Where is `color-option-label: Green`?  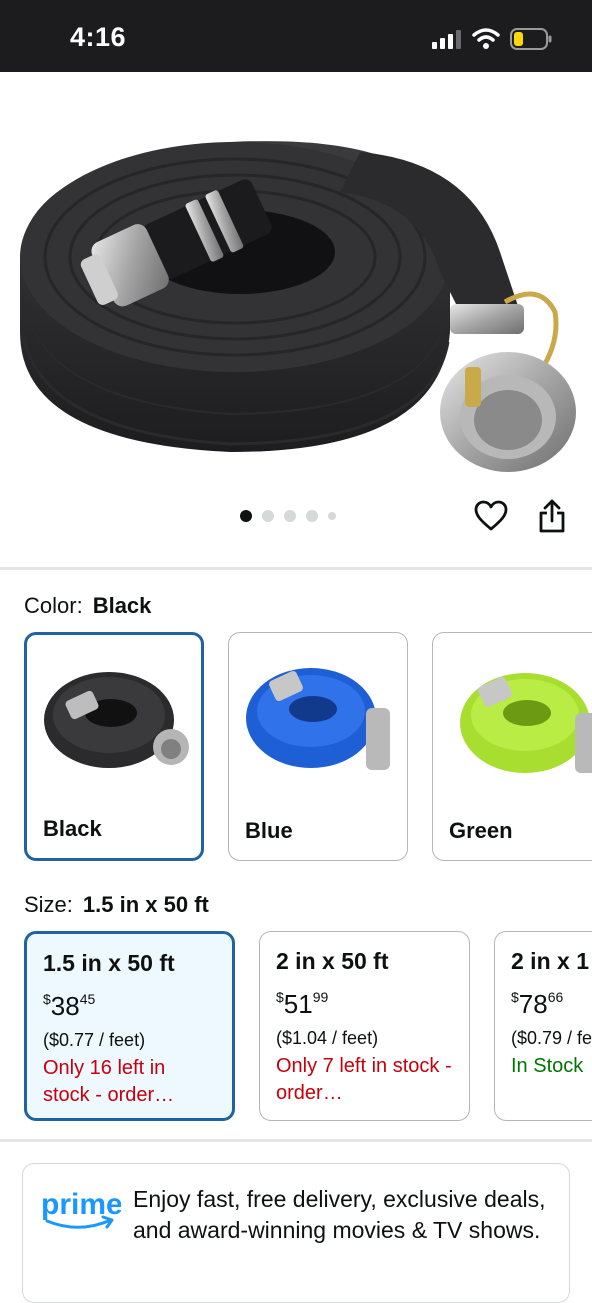 color-option-label: Green is located at coordinates (481, 830).